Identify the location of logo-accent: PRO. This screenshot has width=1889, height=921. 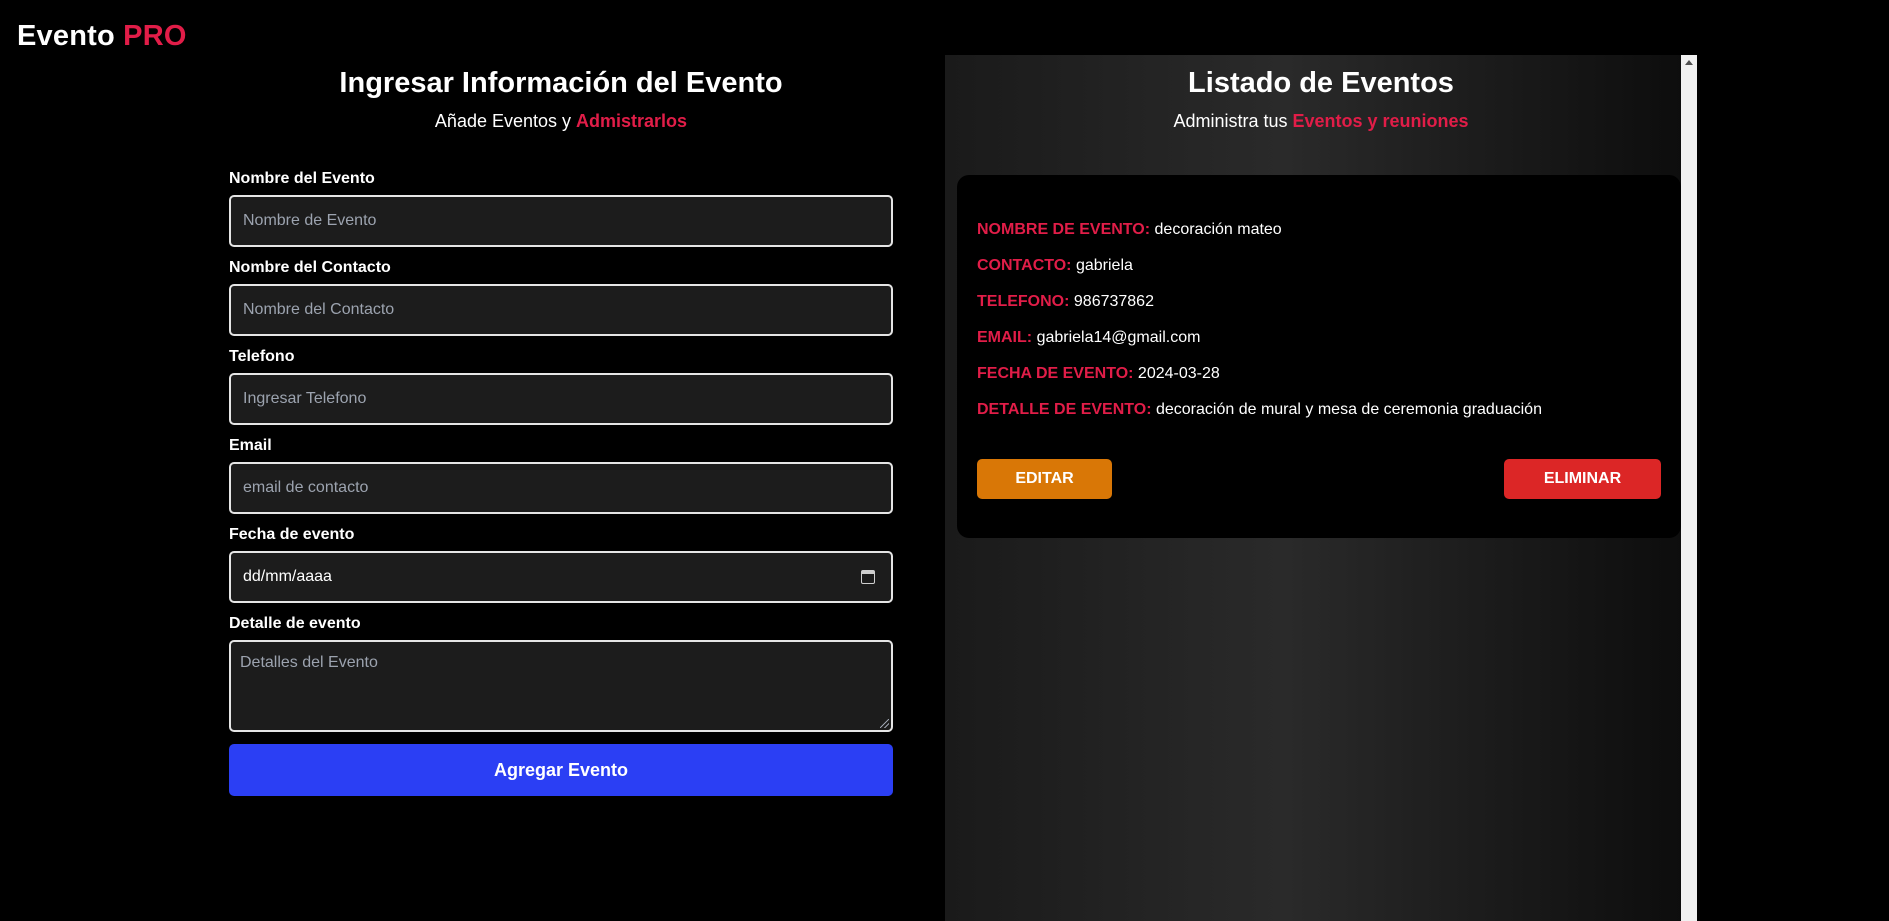
(155, 36).